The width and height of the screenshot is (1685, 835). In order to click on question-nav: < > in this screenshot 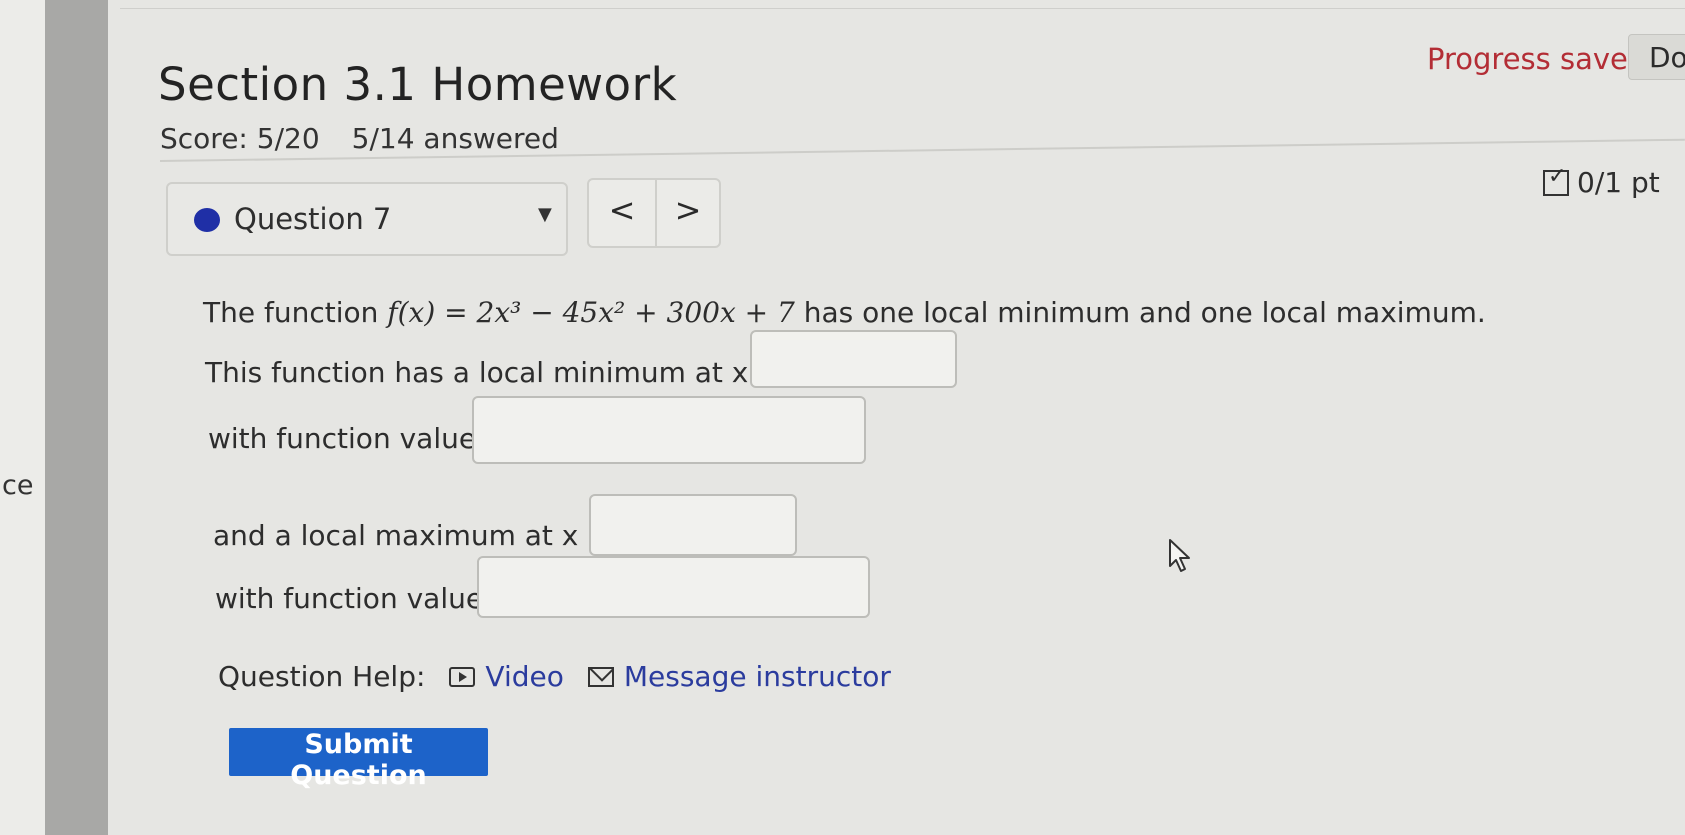, I will do `click(654, 213)`.